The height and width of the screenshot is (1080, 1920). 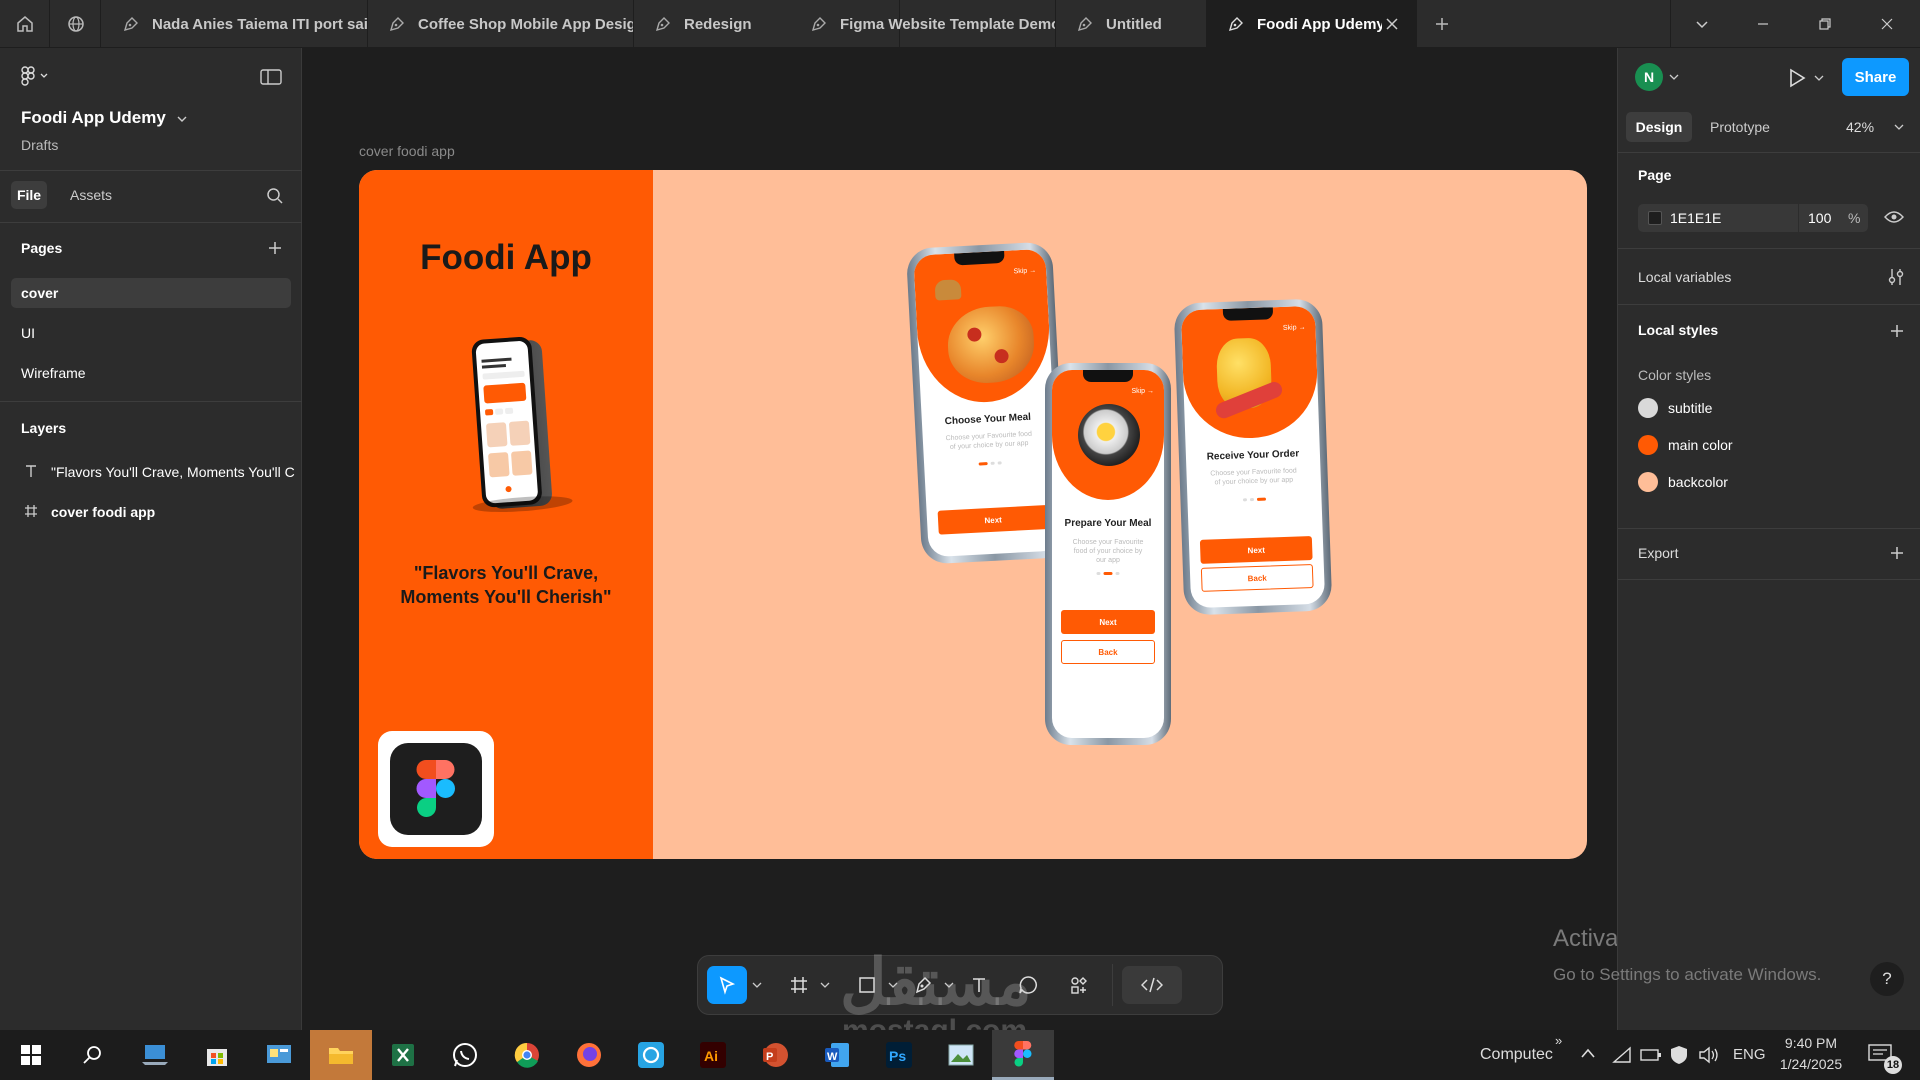 What do you see at coordinates (271, 77) in the screenshot?
I see `sidebar-toggle-icon` at bounding box center [271, 77].